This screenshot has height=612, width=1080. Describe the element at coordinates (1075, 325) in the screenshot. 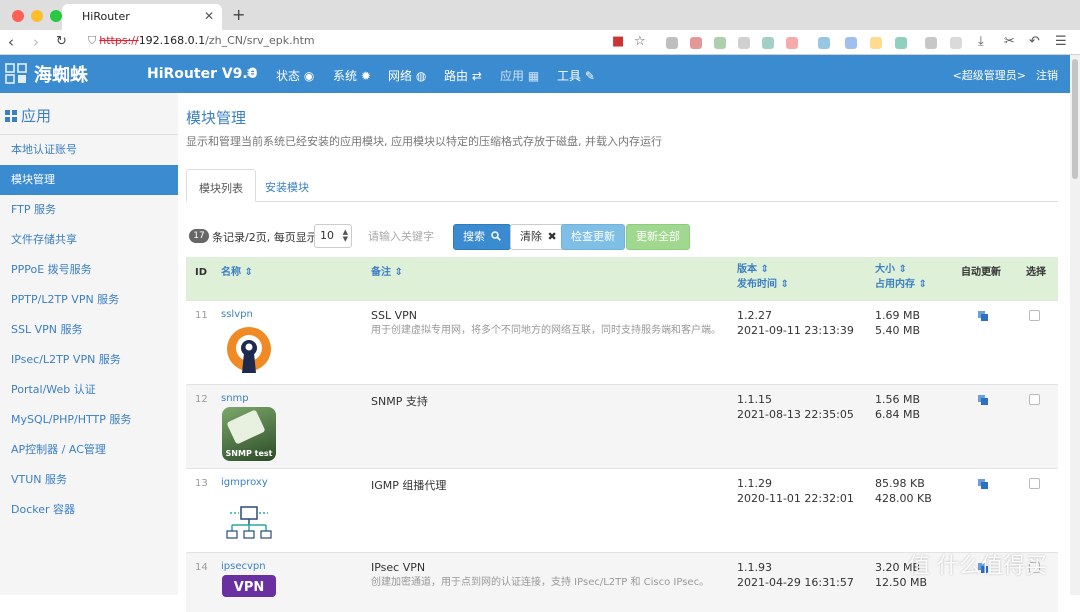

I see `page-scrollbar` at that location.